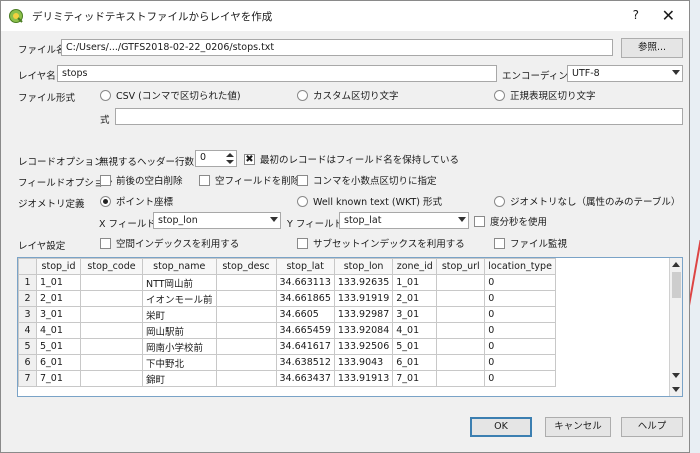  What do you see at coordinates (58, 330) in the screenshot?
I see `table-cell: 4_01` at bounding box center [58, 330].